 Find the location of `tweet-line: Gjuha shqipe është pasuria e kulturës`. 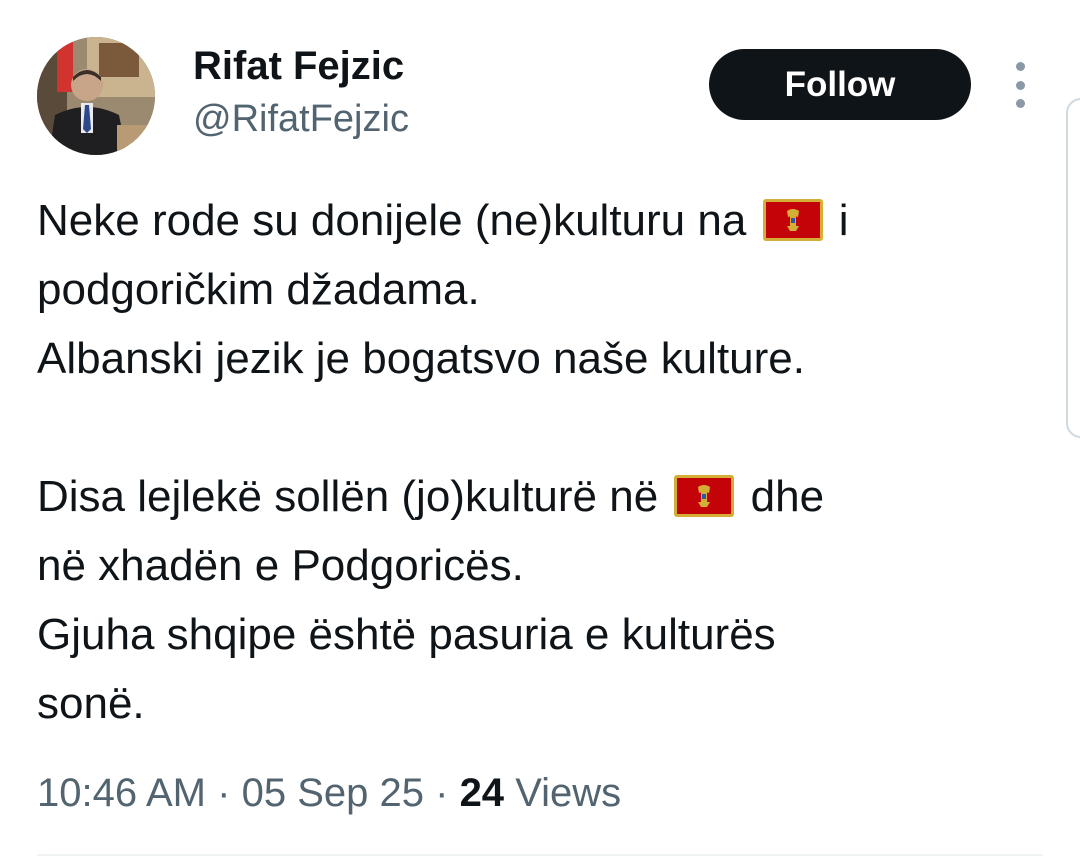

tweet-line: Gjuha shqipe është pasuria e kulturës is located at coordinates (406, 634).